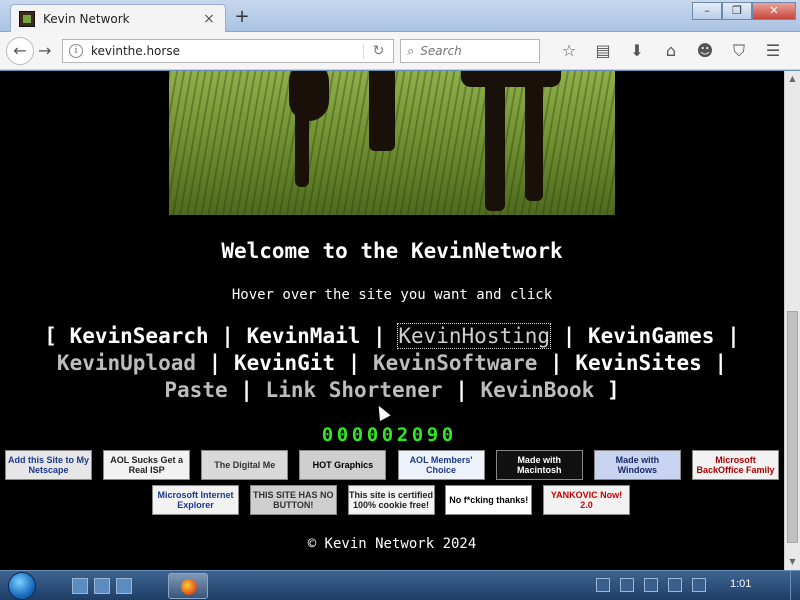 Image resolution: width=800 pixels, height=600 pixels. I want to click on web-badge-label: YANKOVIC Now! 2.0, so click(586, 500).